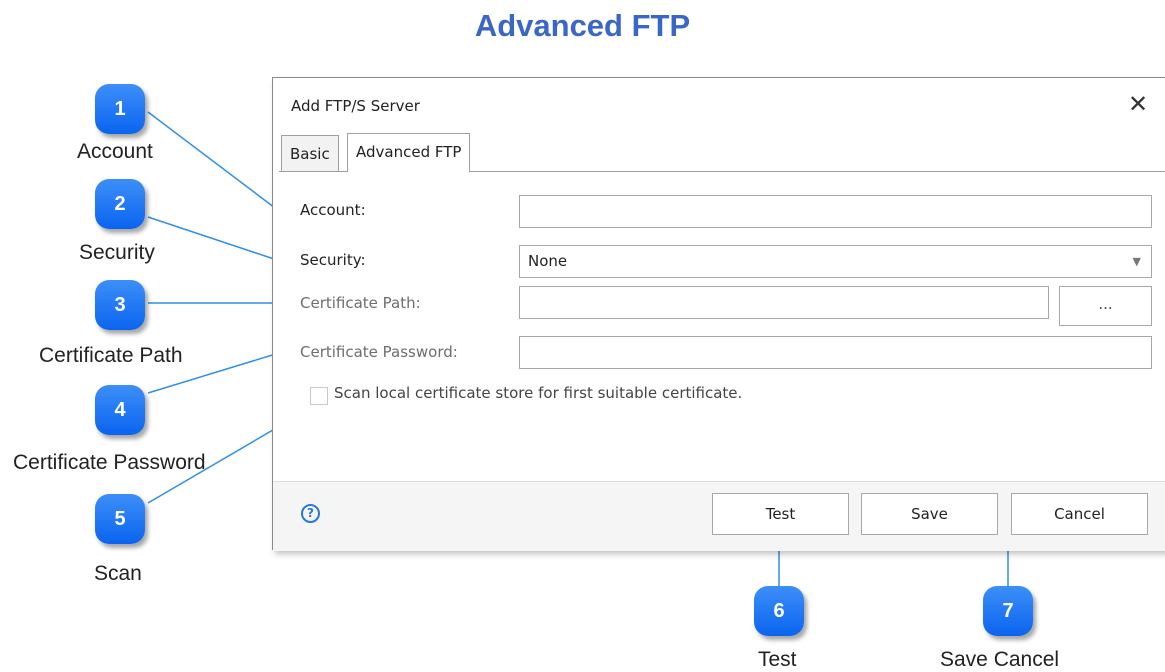 Image resolution: width=1165 pixels, height=672 pixels. I want to click on callout-label-5: Scan, so click(118, 573).